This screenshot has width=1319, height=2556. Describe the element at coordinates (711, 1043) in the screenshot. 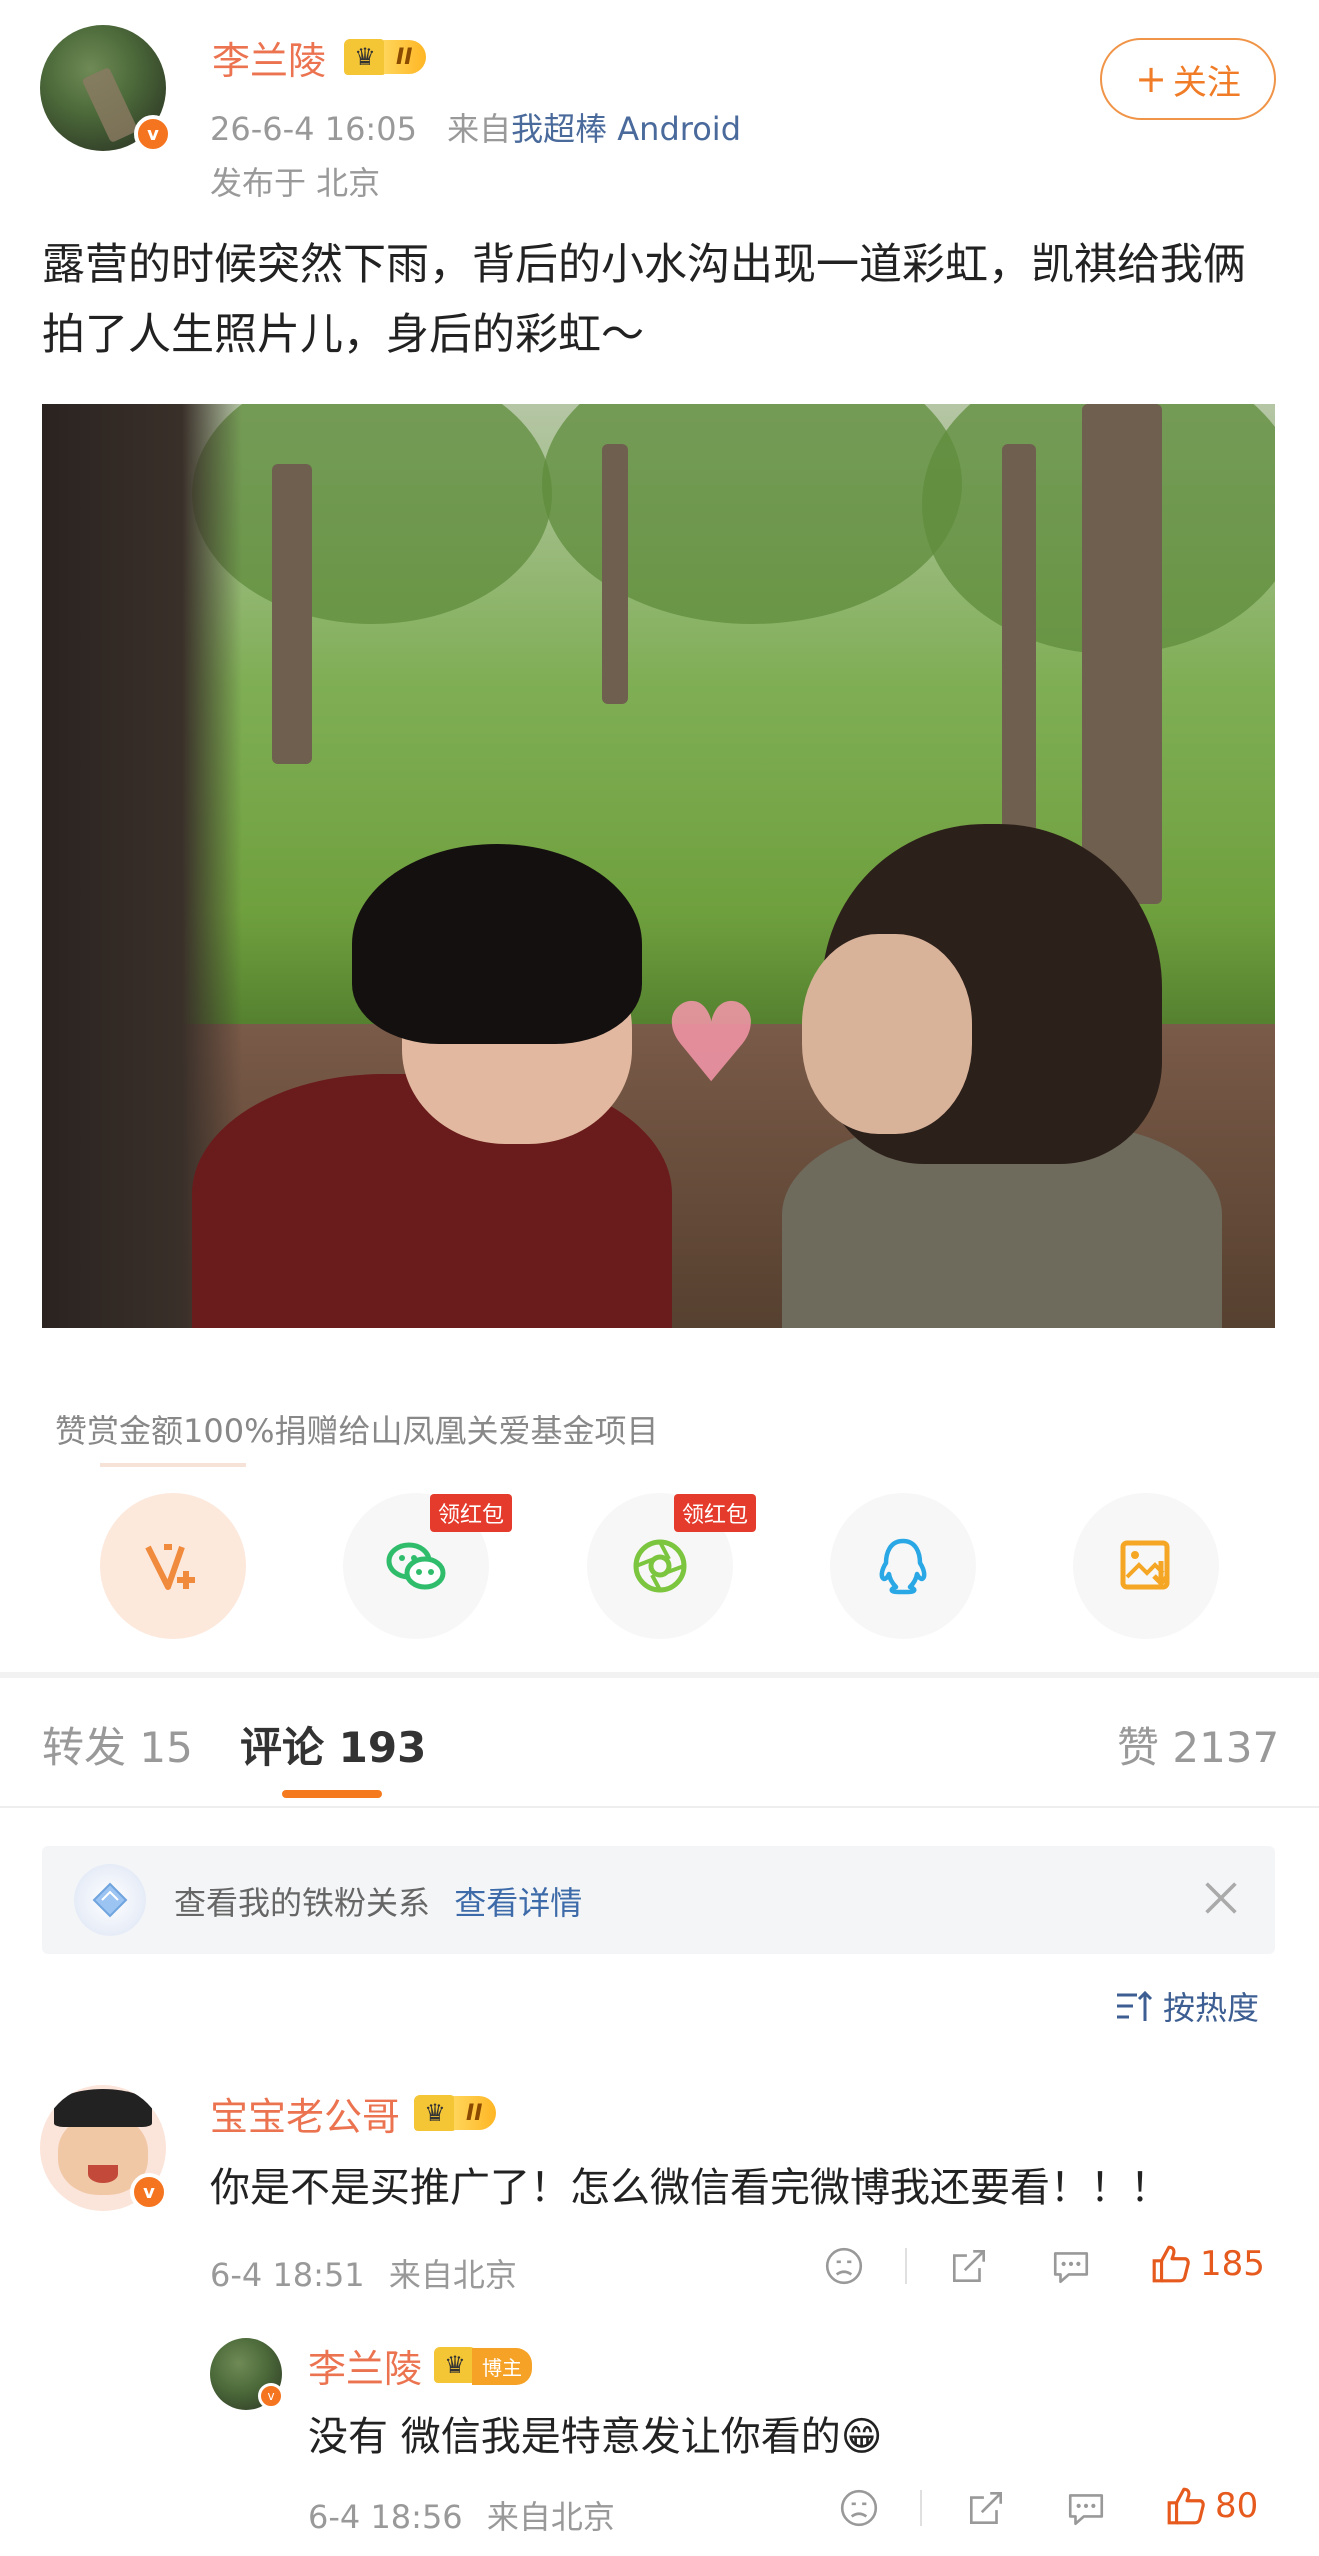

I see `heart-sticker-icon: ♥` at that location.